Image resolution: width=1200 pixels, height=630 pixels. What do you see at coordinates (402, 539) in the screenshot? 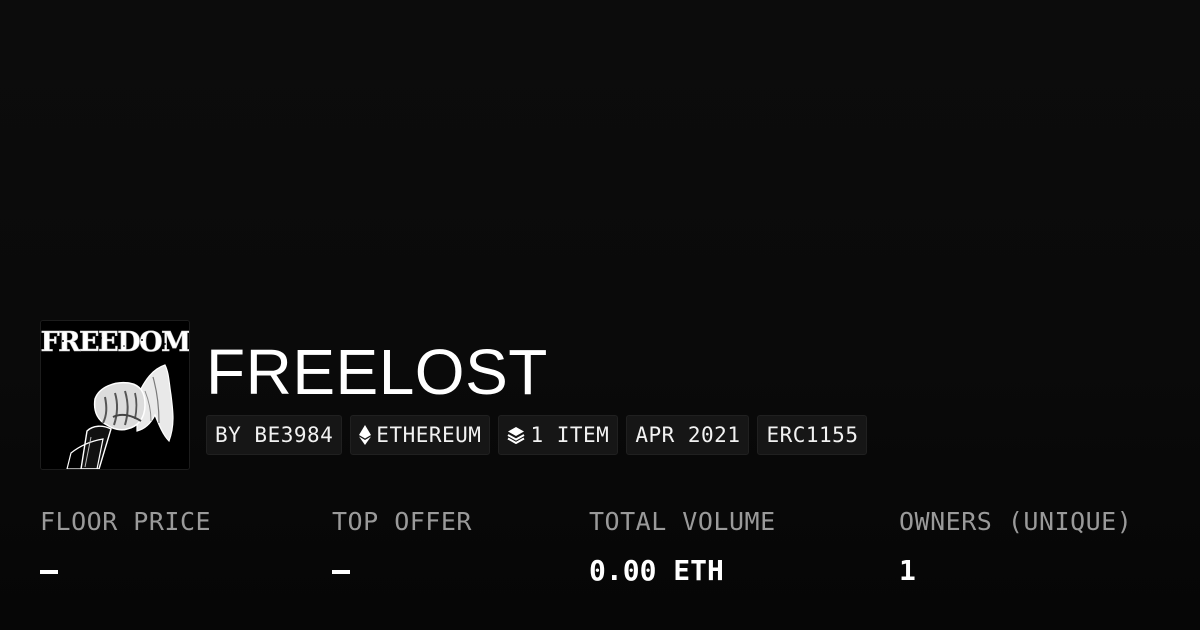
I see `stat-top-offer: TOP OFFER –` at bounding box center [402, 539].